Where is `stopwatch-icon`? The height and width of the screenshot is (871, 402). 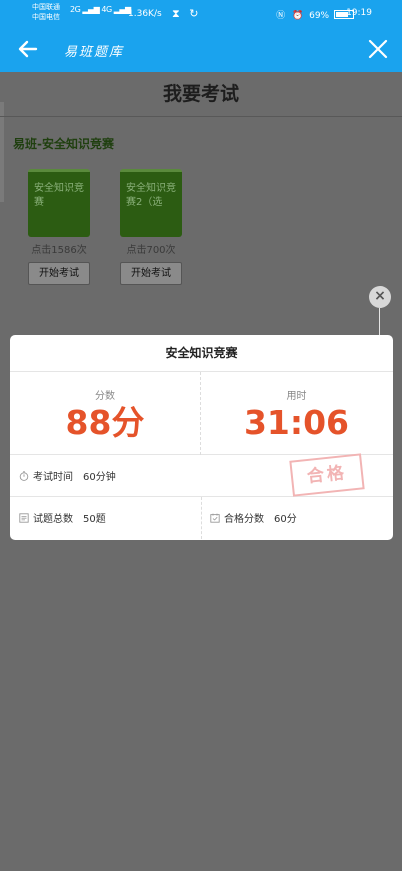
stopwatch-icon is located at coordinates (24, 476).